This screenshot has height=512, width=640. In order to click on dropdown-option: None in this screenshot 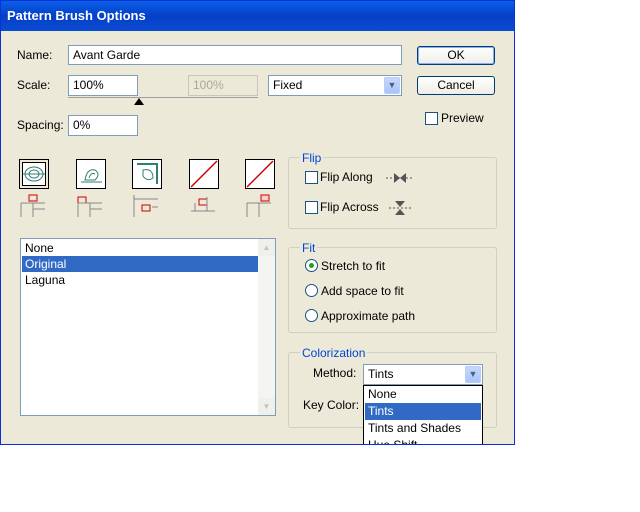, I will do `click(423, 394)`.